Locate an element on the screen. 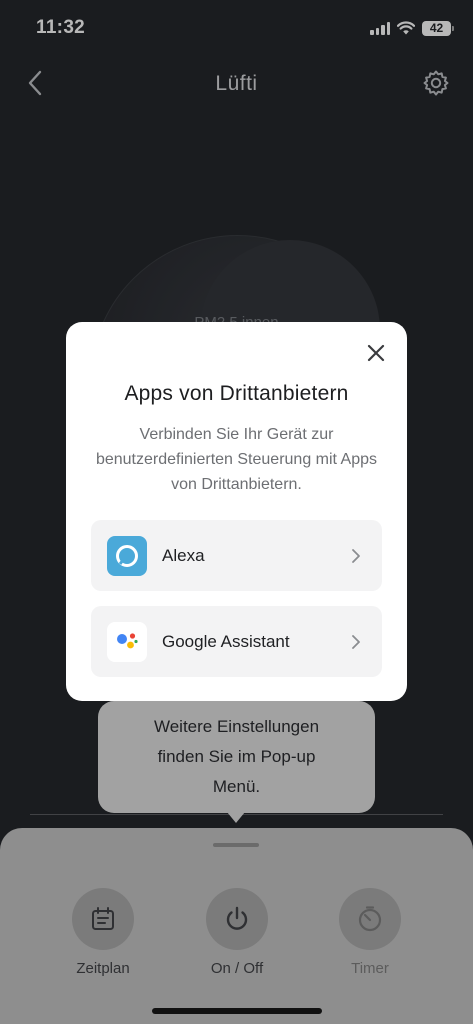  timer-button is located at coordinates (370, 919).